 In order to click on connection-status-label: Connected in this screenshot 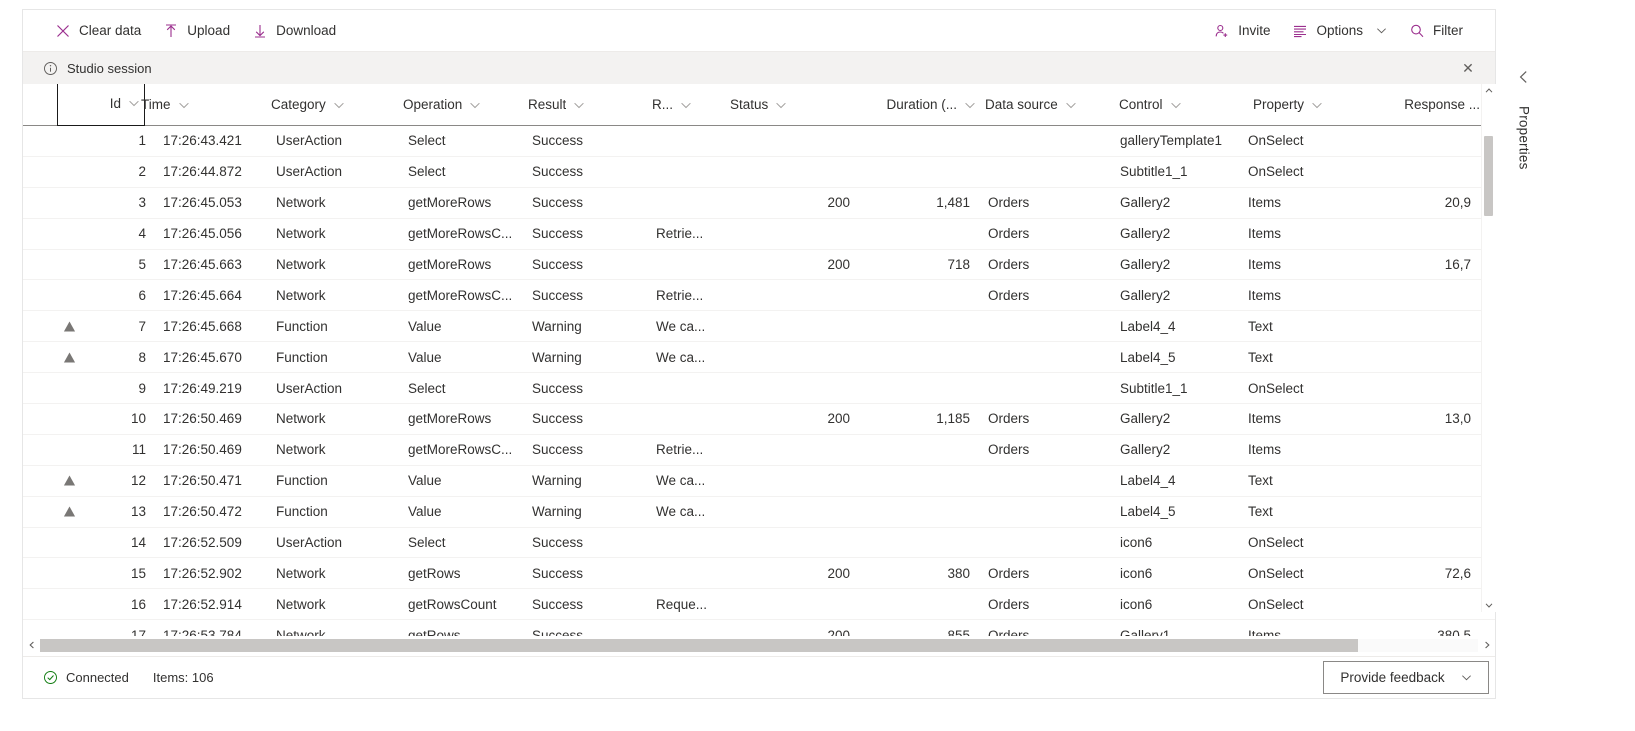, I will do `click(97, 677)`.